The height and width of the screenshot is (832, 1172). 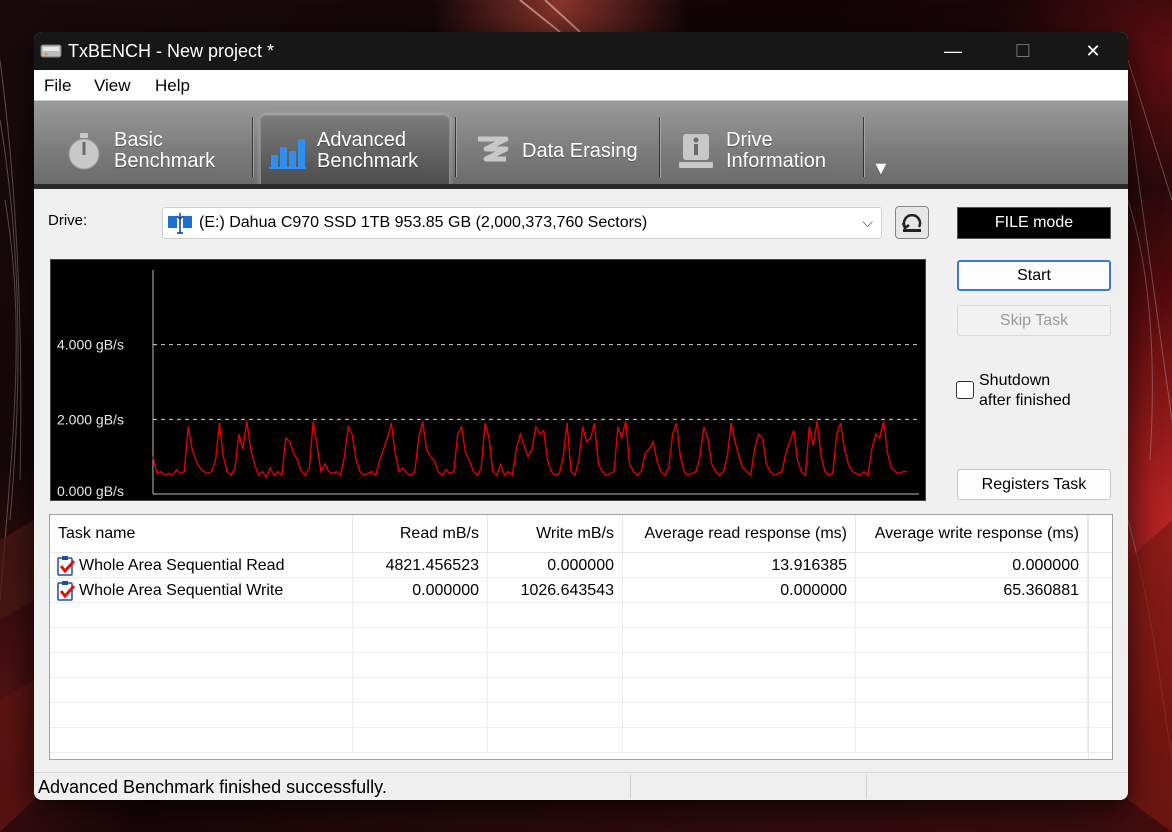 What do you see at coordinates (57, 86) in the screenshot?
I see `menu-file: File` at bounding box center [57, 86].